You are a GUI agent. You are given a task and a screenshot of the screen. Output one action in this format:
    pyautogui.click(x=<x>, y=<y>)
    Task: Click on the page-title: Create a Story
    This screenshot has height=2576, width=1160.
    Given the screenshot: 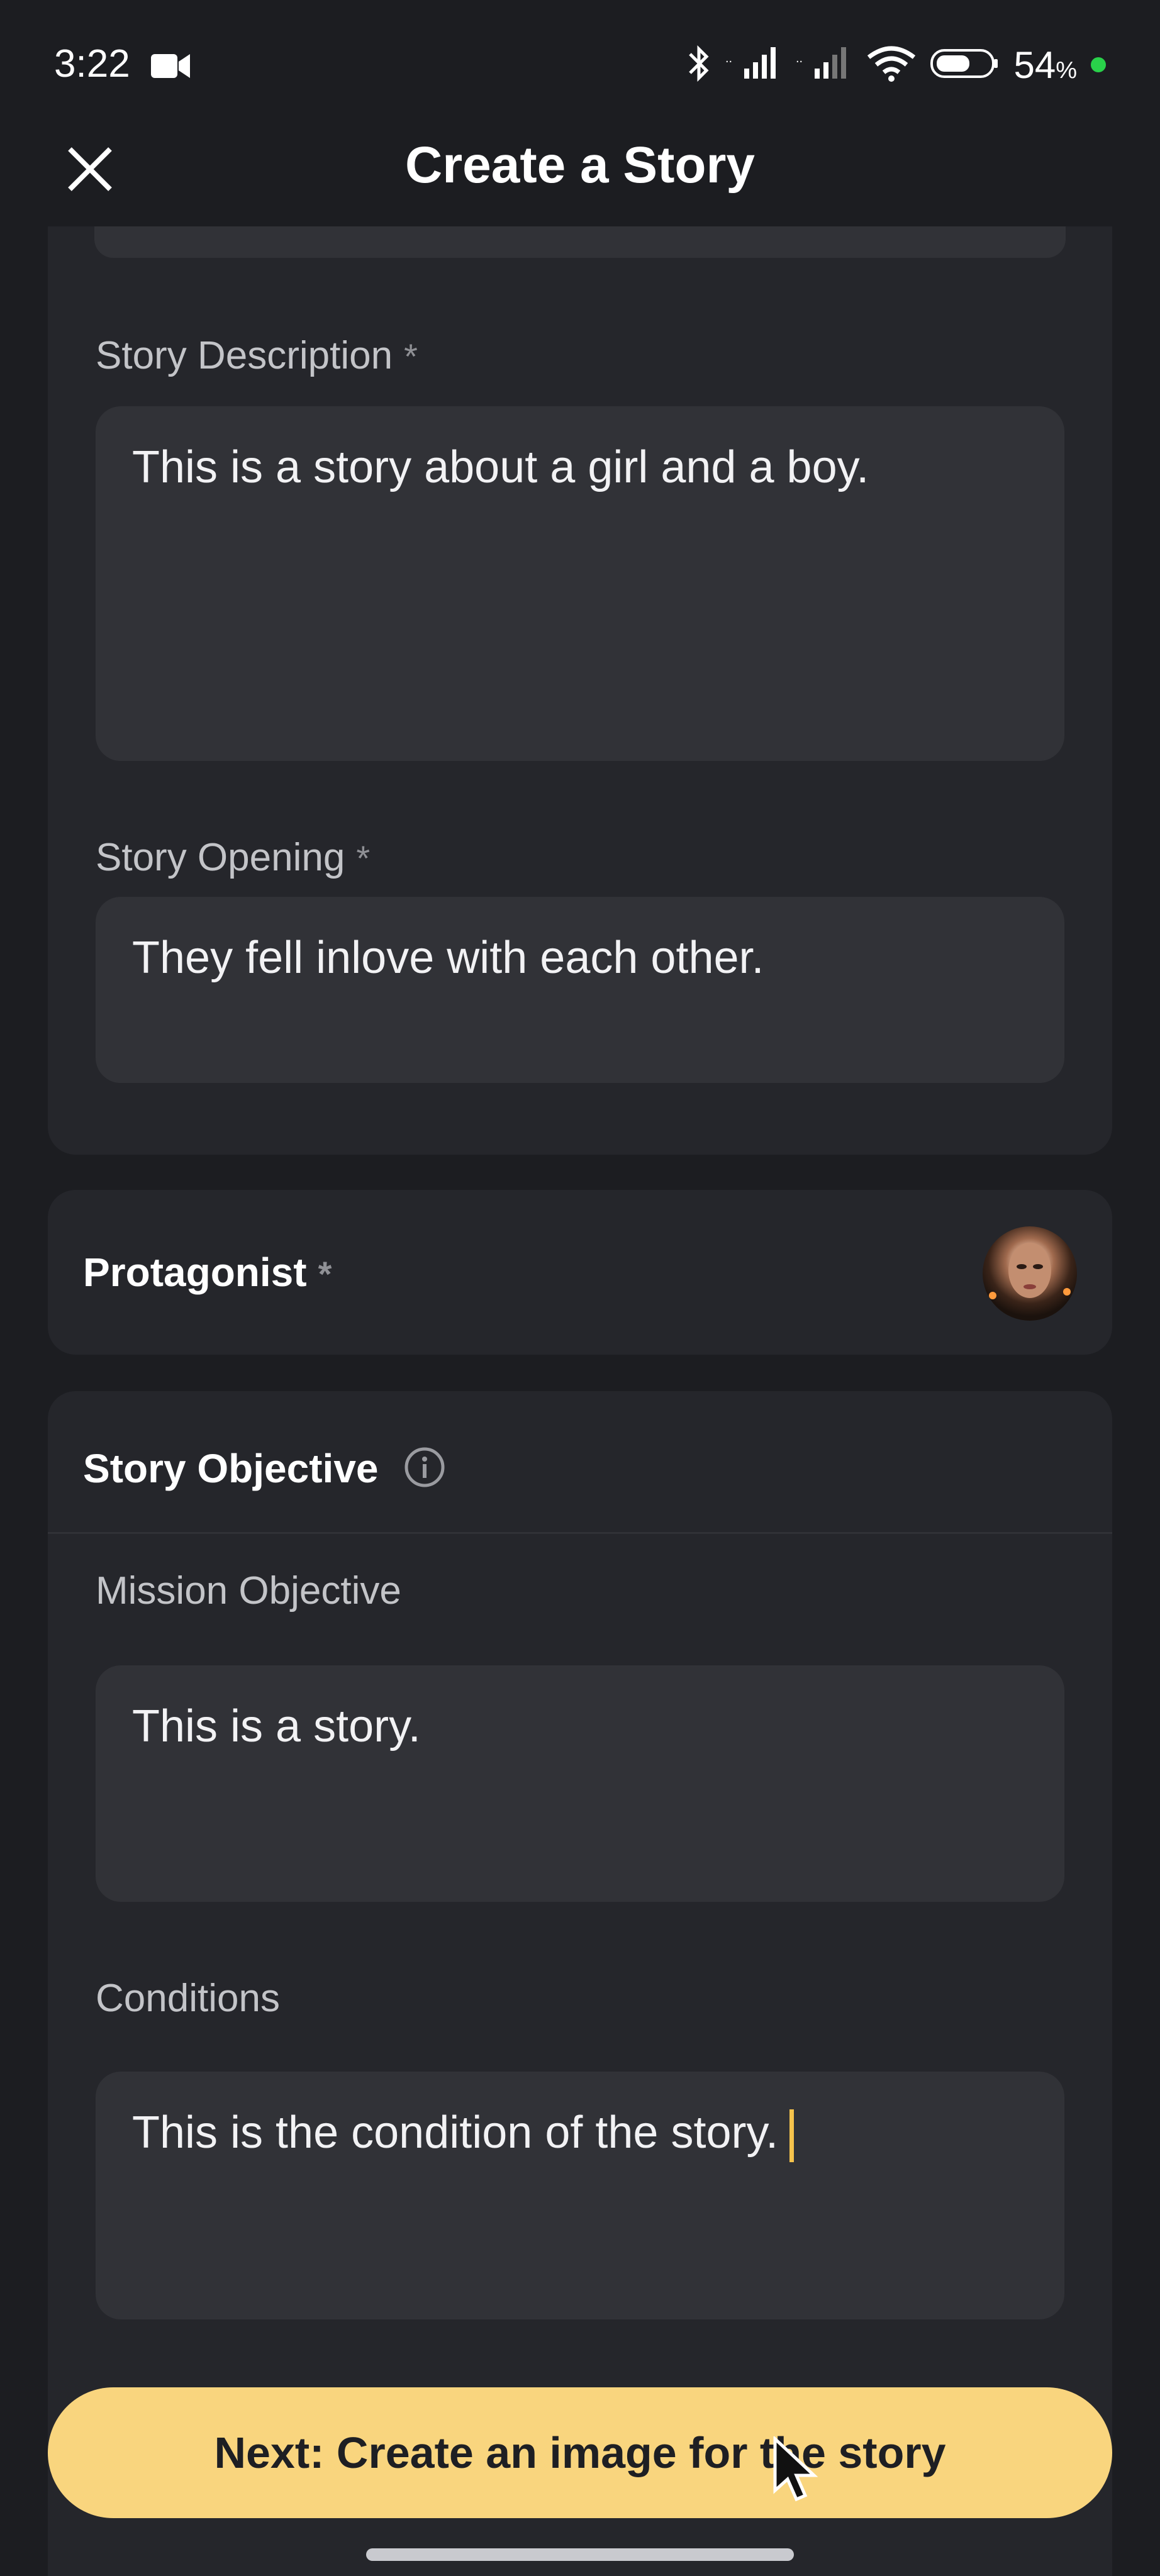 What is the action you would take?
    pyautogui.click(x=580, y=165)
    